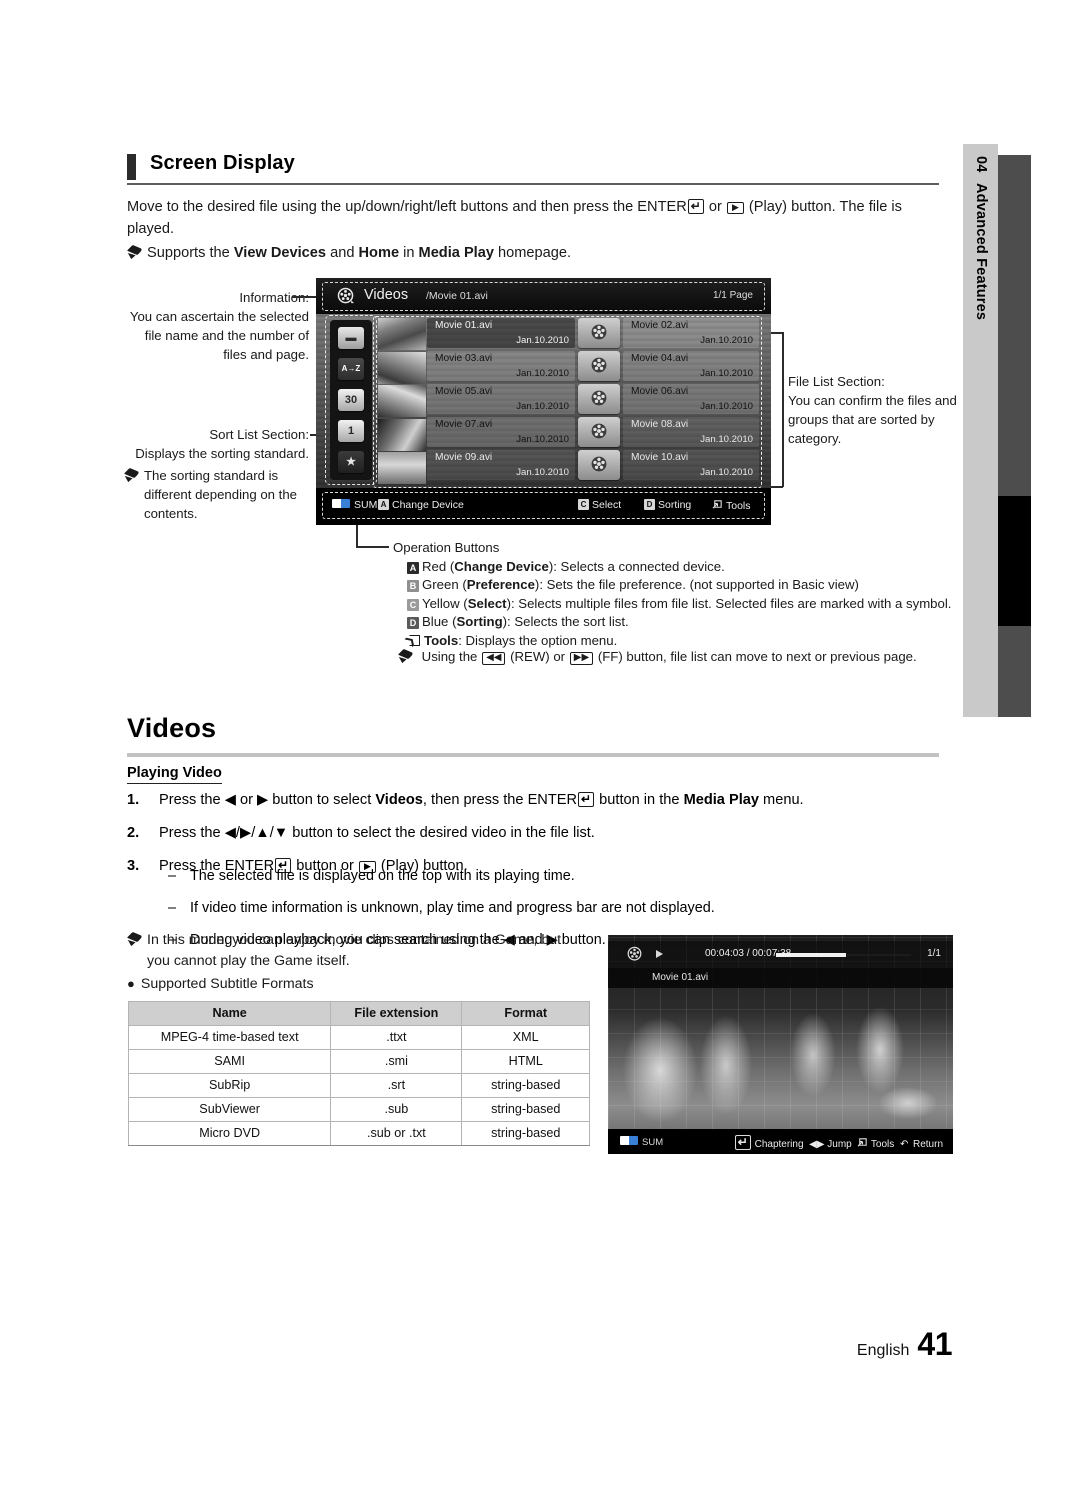  I want to click on enter-key-icon-2: ↵, so click(586, 799).